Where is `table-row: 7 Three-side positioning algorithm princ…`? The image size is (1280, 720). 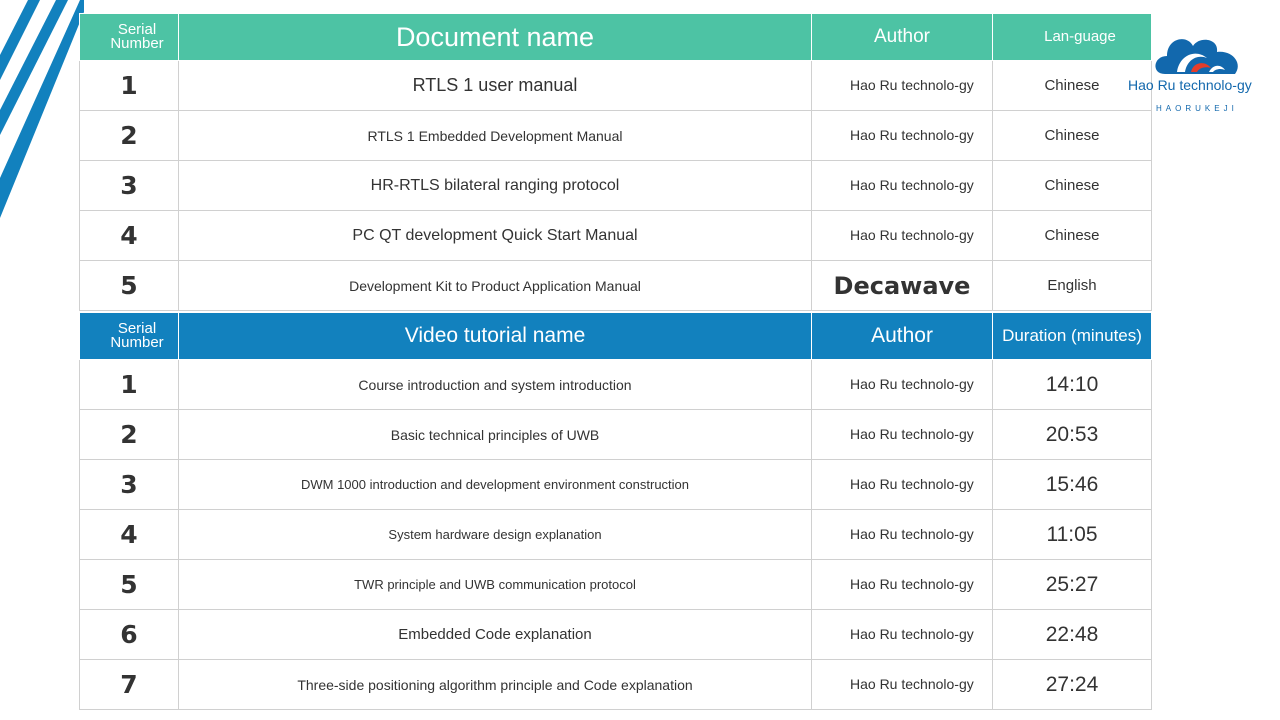
table-row: 7 Three-side positioning algorithm princ… is located at coordinates (615, 684).